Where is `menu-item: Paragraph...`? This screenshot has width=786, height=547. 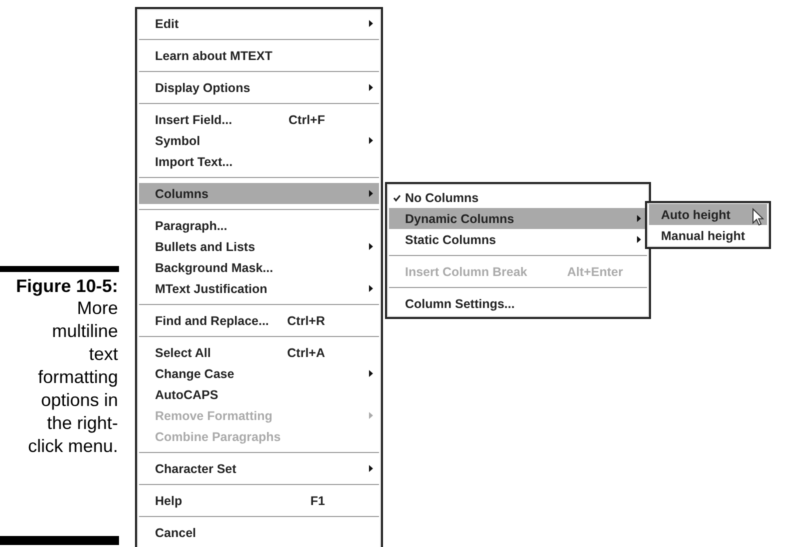
menu-item: Paragraph... is located at coordinates (259, 225).